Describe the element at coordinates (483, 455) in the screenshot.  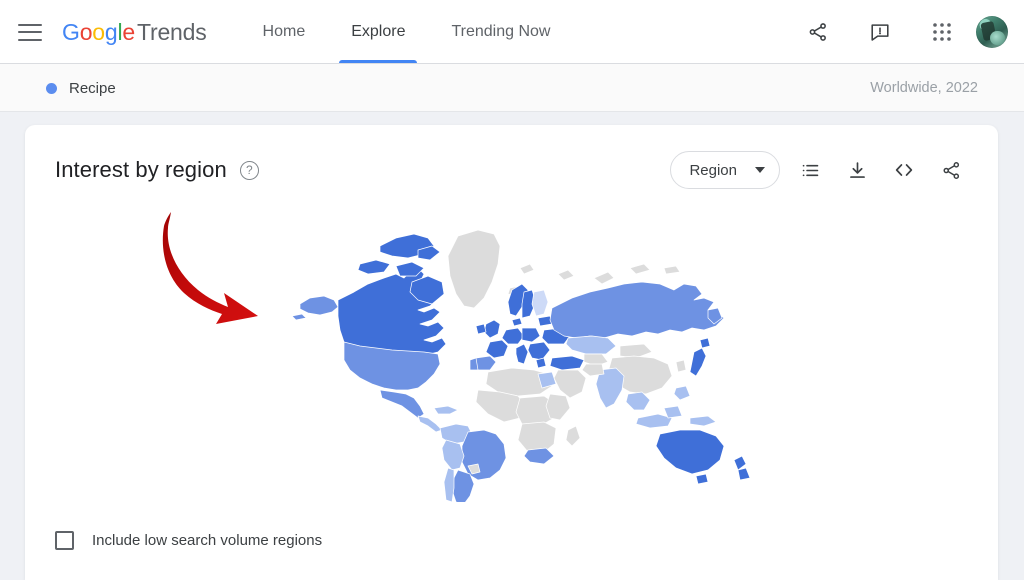
I see `region-brazil` at that location.